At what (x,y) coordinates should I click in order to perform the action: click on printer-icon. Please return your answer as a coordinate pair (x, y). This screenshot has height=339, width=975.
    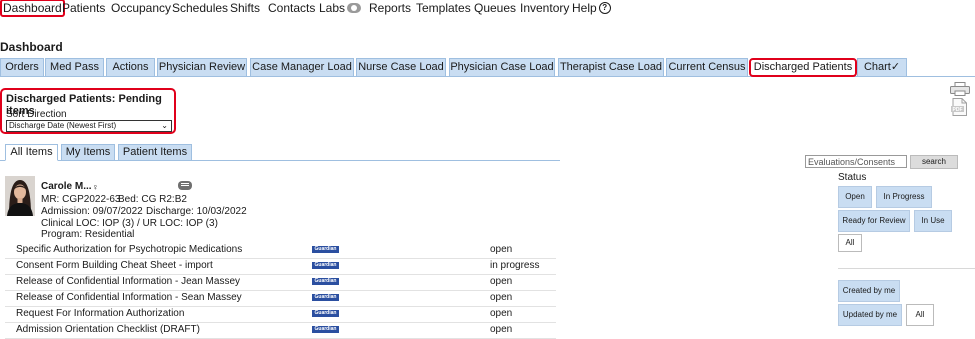
    Looking at the image, I should click on (960, 89).